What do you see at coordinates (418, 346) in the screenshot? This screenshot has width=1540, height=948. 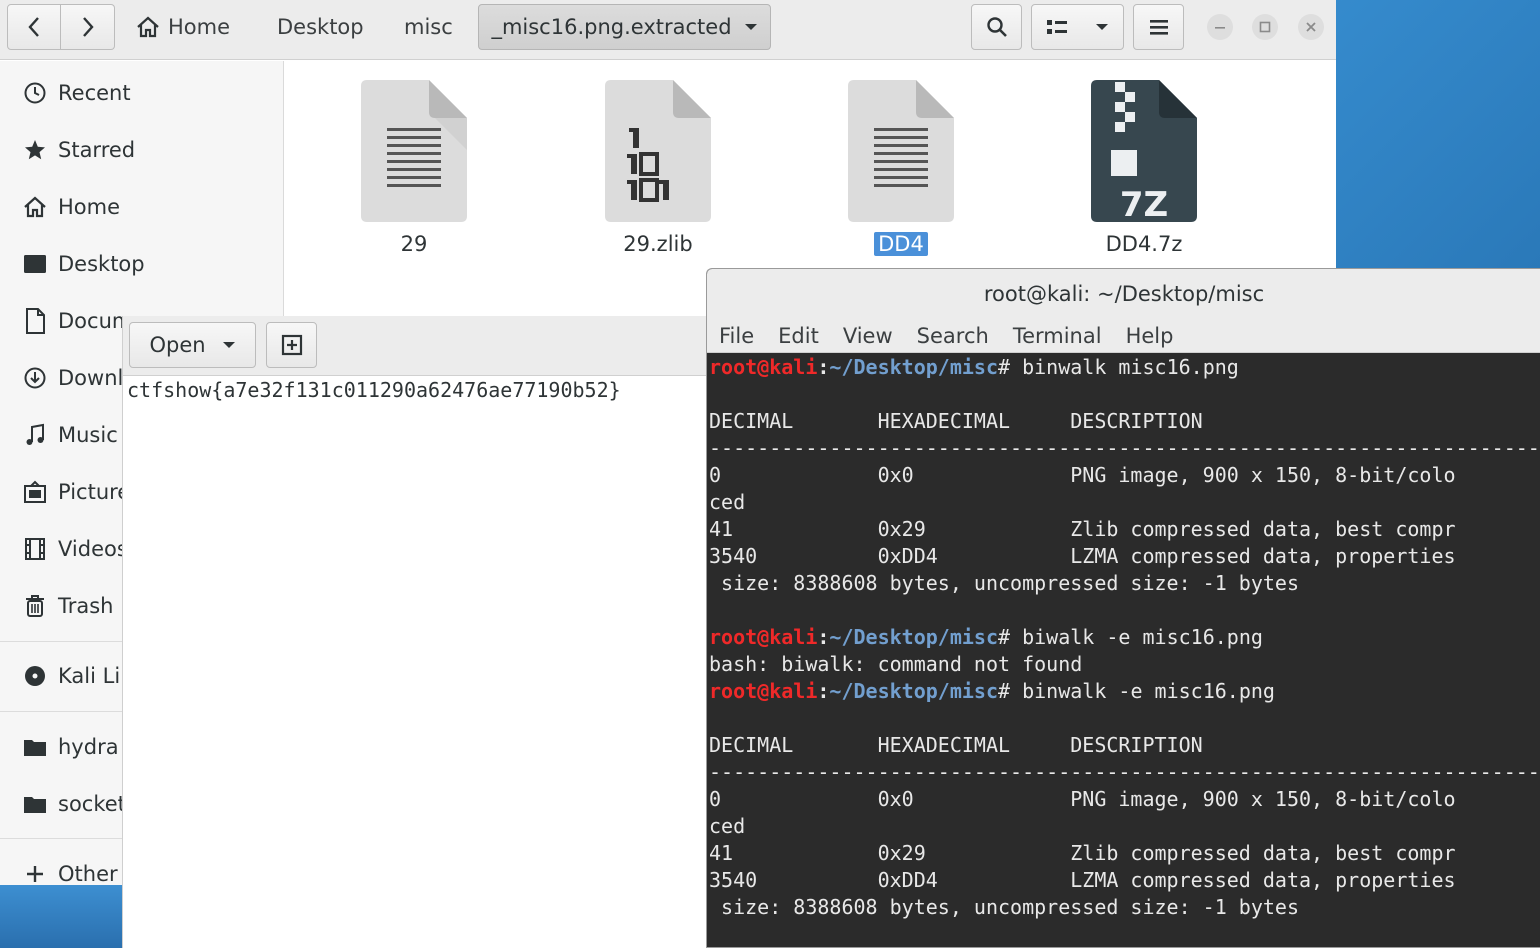 I see `editor-headerbar: Open` at bounding box center [418, 346].